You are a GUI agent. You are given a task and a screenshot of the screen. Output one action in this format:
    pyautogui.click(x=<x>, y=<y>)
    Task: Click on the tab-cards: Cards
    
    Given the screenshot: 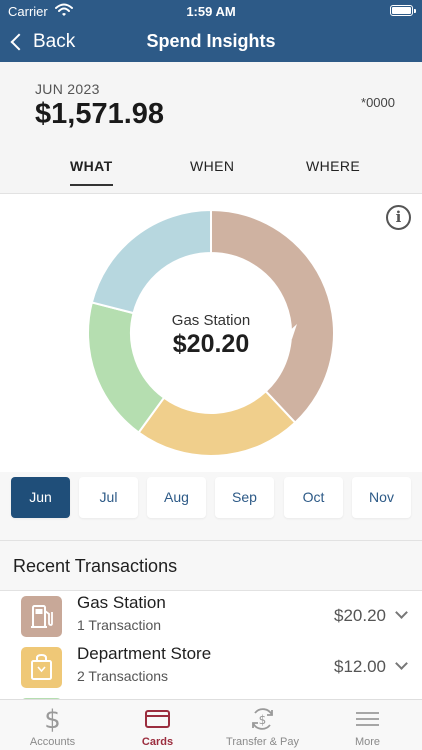 What is the action you would take?
    pyautogui.click(x=157, y=725)
    